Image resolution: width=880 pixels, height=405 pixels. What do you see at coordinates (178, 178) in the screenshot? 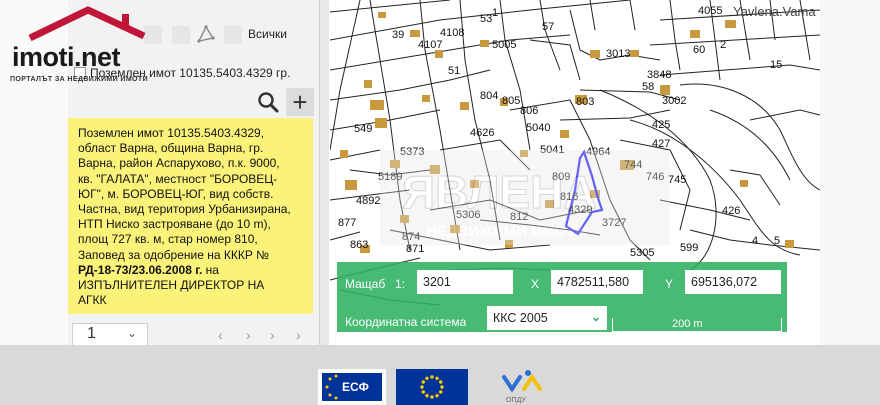
I see `info-line: кв. "ГАЛАТА", местност "БОРОВЕЦ-` at bounding box center [178, 178].